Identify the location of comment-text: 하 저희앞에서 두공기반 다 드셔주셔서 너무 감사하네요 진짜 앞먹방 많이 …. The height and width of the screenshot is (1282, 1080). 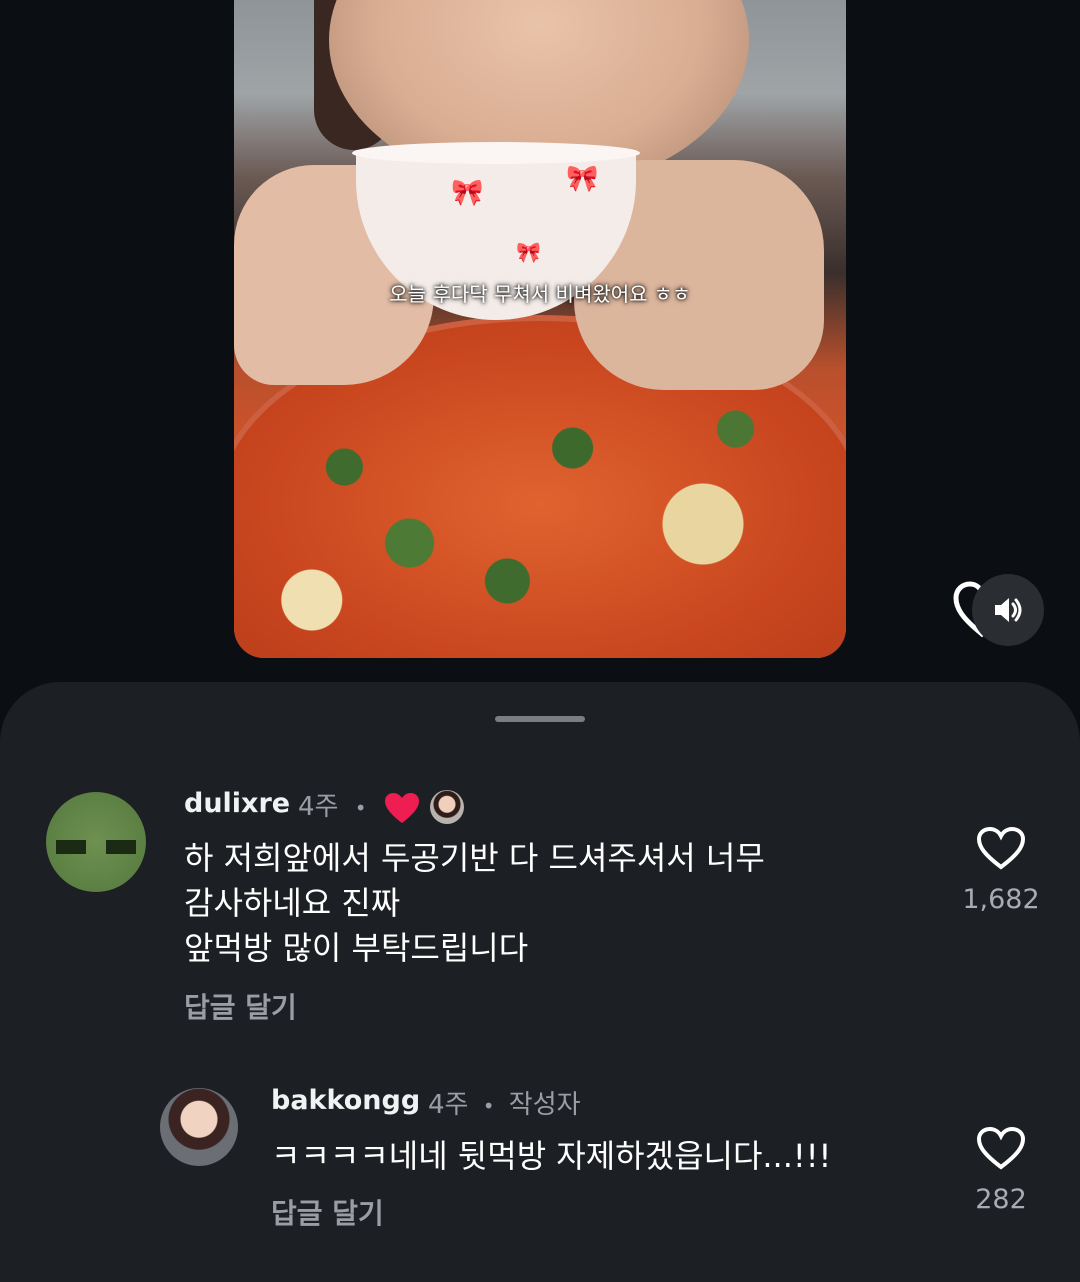
(474, 903).